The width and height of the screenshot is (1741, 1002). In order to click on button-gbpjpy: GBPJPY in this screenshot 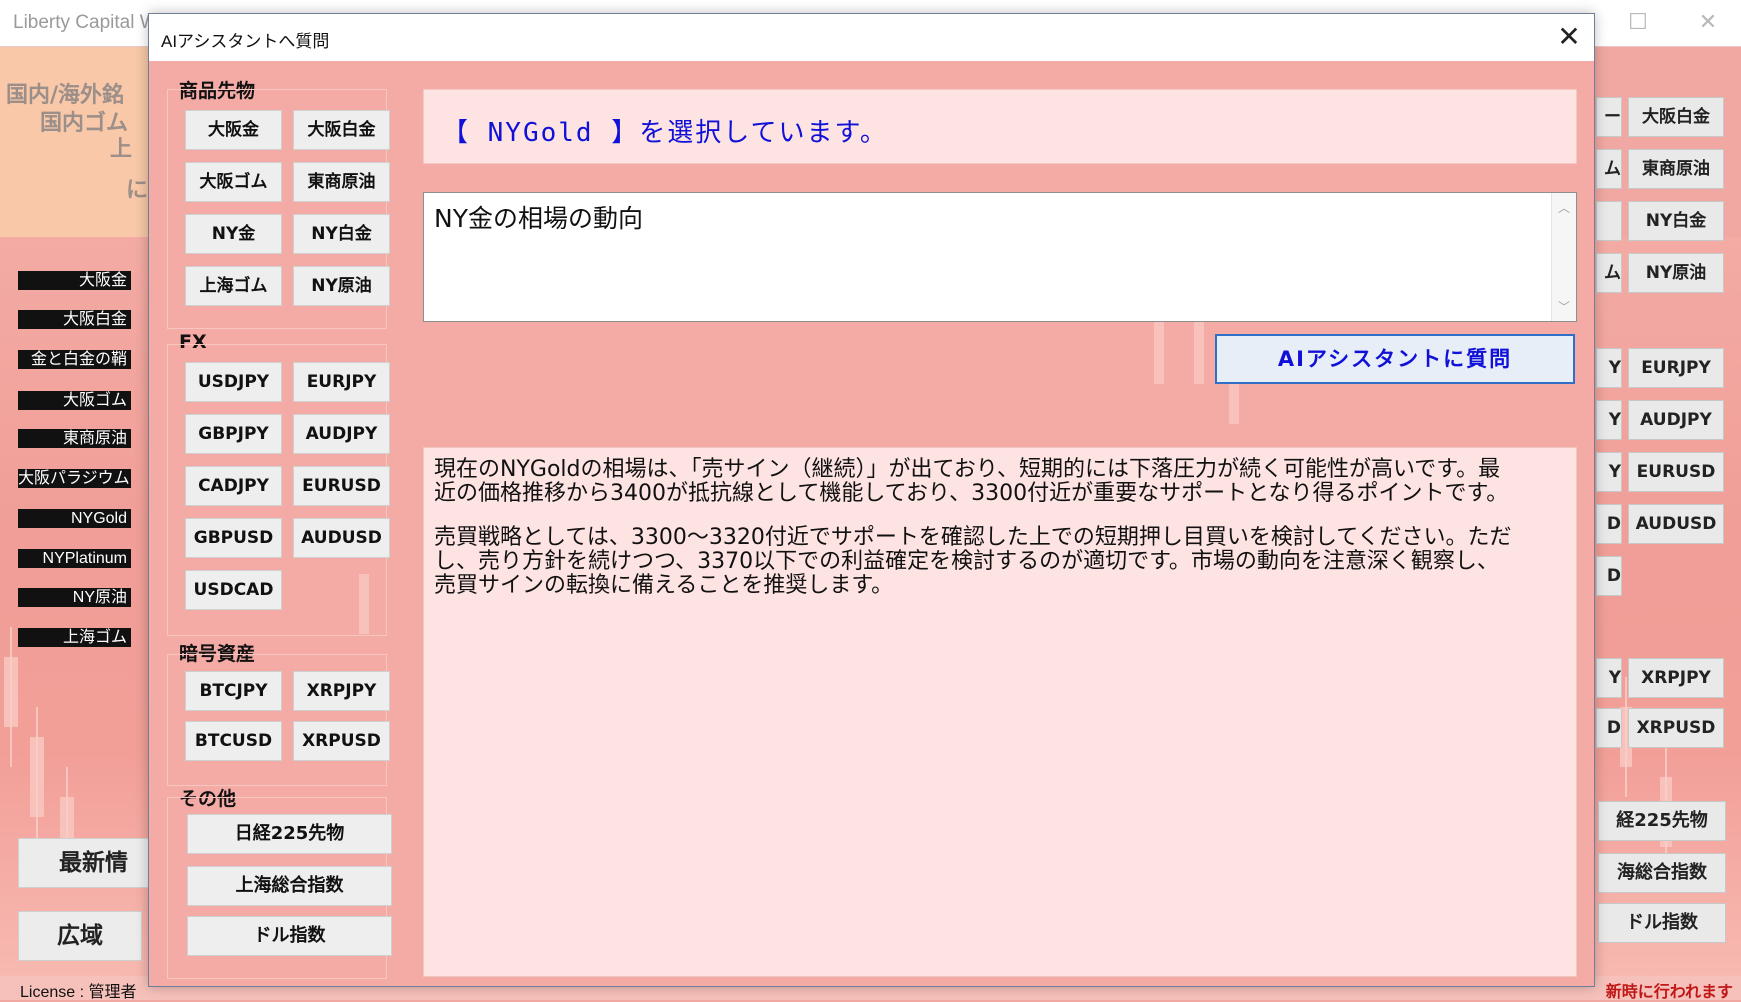, I will do `click(233, 434)`.